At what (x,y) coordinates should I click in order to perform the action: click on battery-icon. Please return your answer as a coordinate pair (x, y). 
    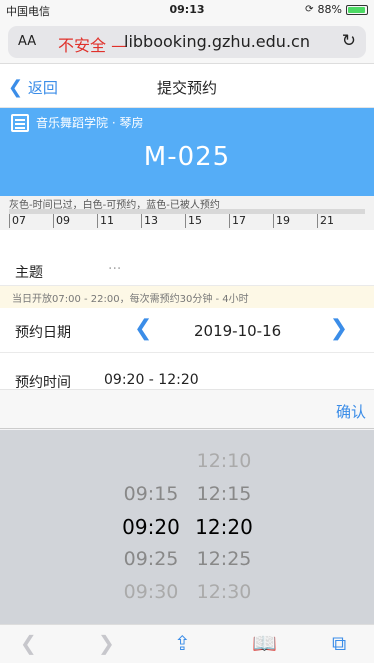
    Looking at the image, I should click on (357, 9).